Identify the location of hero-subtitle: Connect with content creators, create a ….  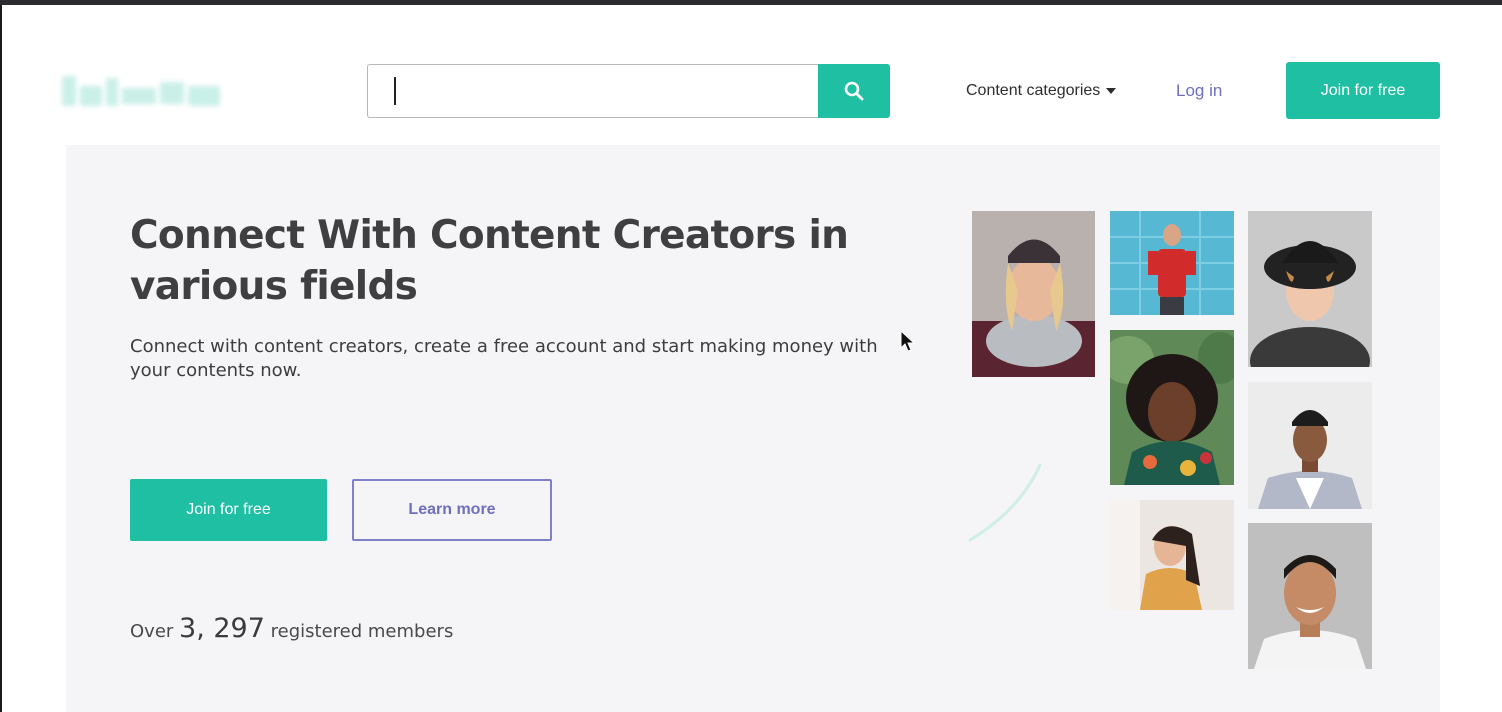
(504, 358).